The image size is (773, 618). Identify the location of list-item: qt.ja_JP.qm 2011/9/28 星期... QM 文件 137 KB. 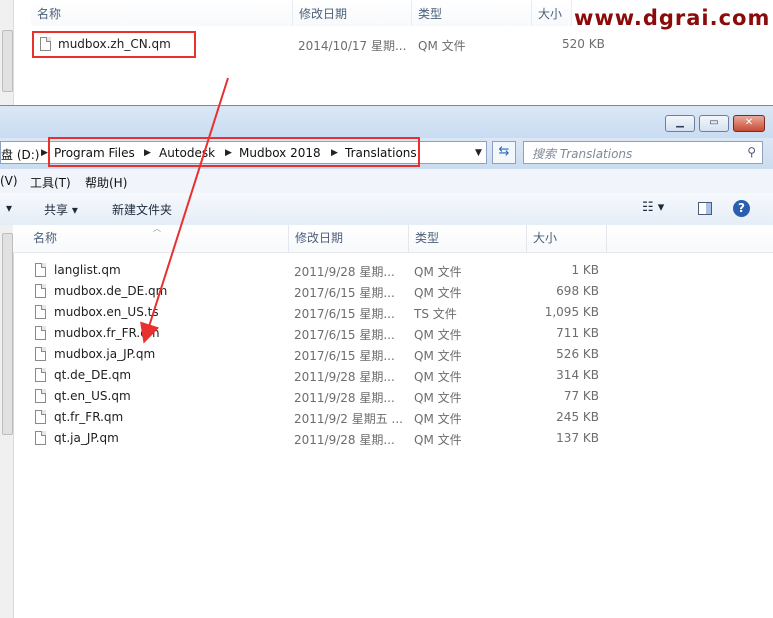
(313, 438).